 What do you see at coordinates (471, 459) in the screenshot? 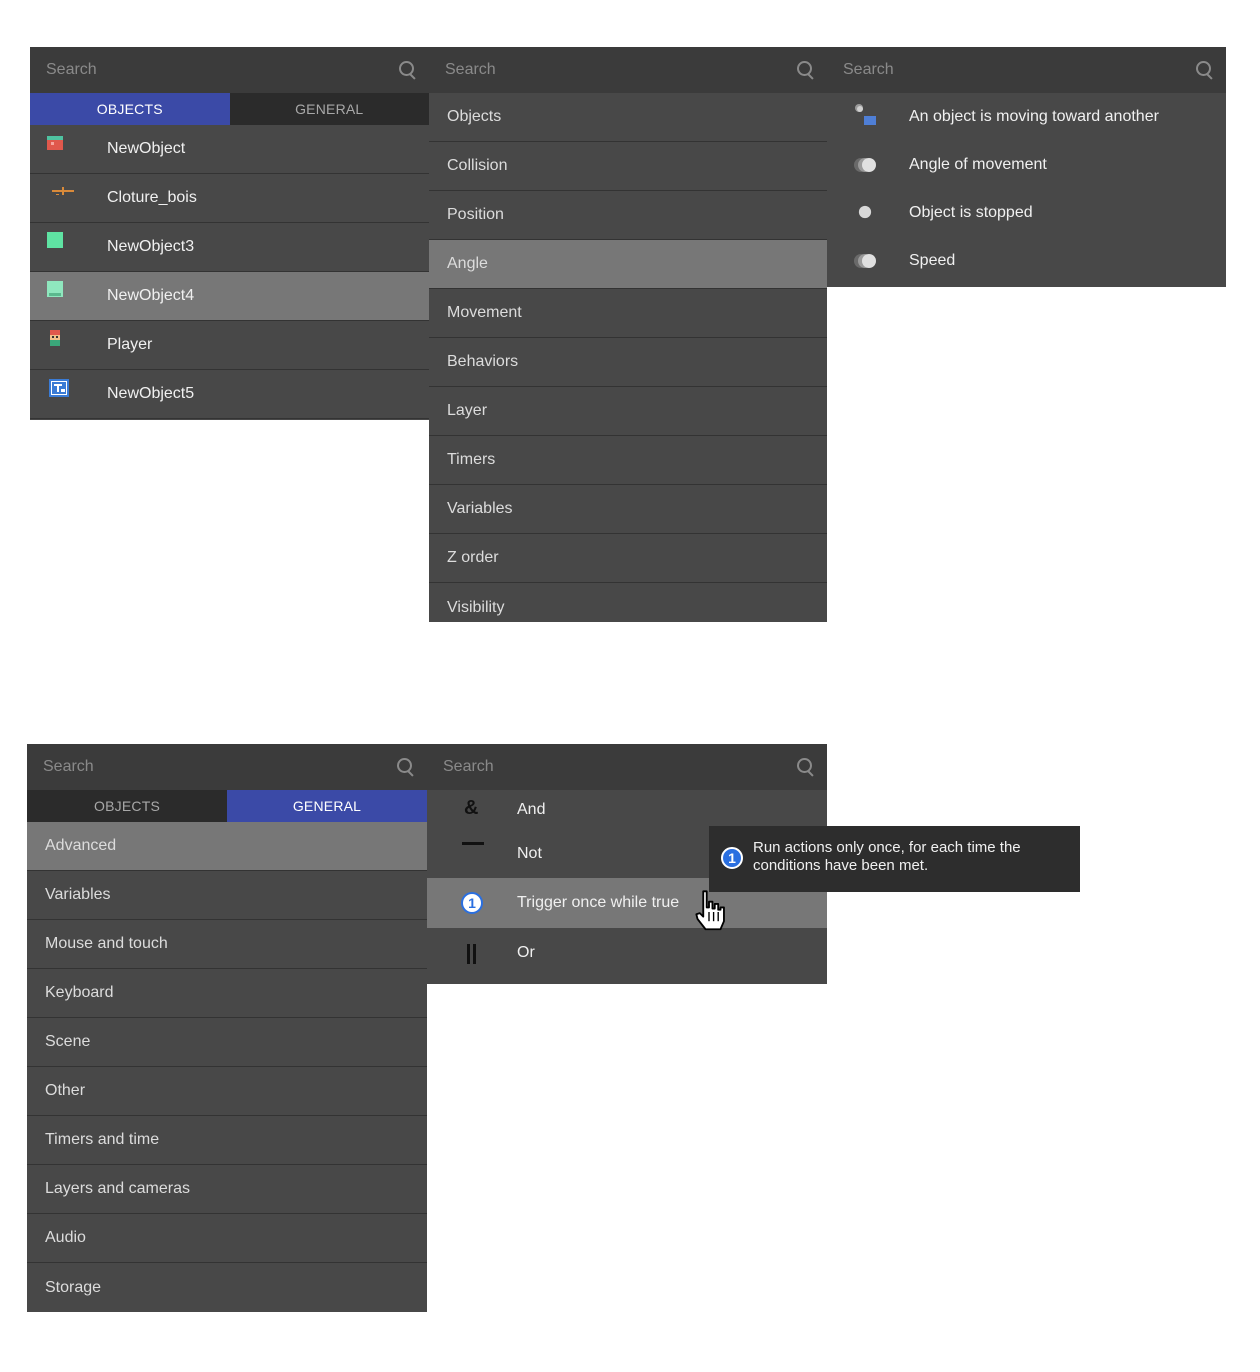
I see `category-label: Timers` at bounding box center [471, 459].